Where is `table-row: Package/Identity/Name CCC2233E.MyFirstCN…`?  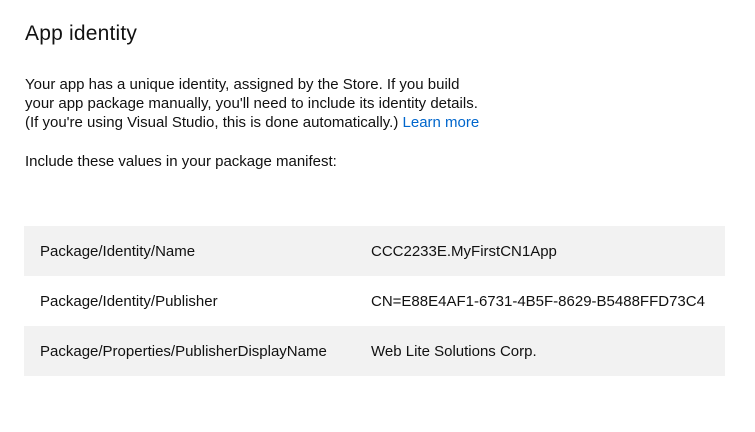 table-row: Package/Identity/Name CCC2233E.MyFirstCN… is located at coordinates (374, 251).